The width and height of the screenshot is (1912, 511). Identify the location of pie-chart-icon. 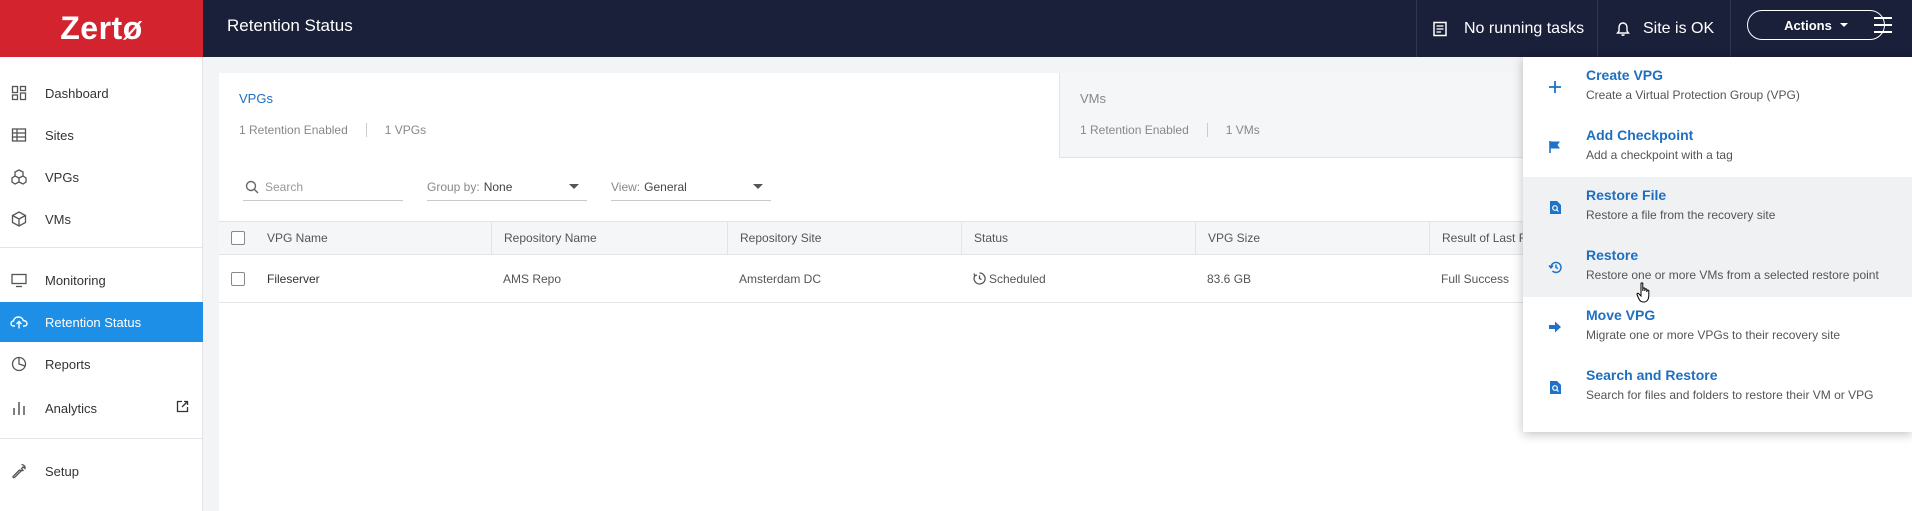
(19, 364).